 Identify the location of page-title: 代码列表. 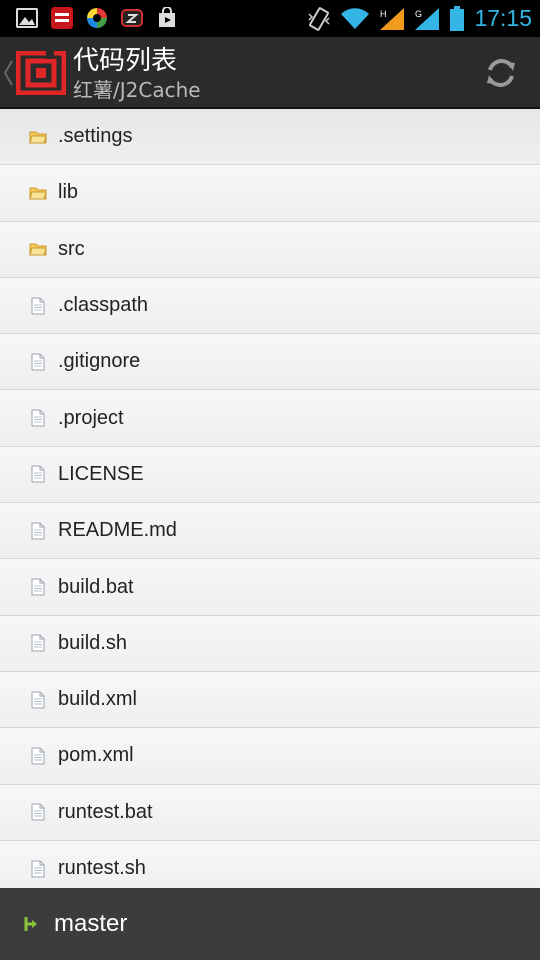
(125, 61).